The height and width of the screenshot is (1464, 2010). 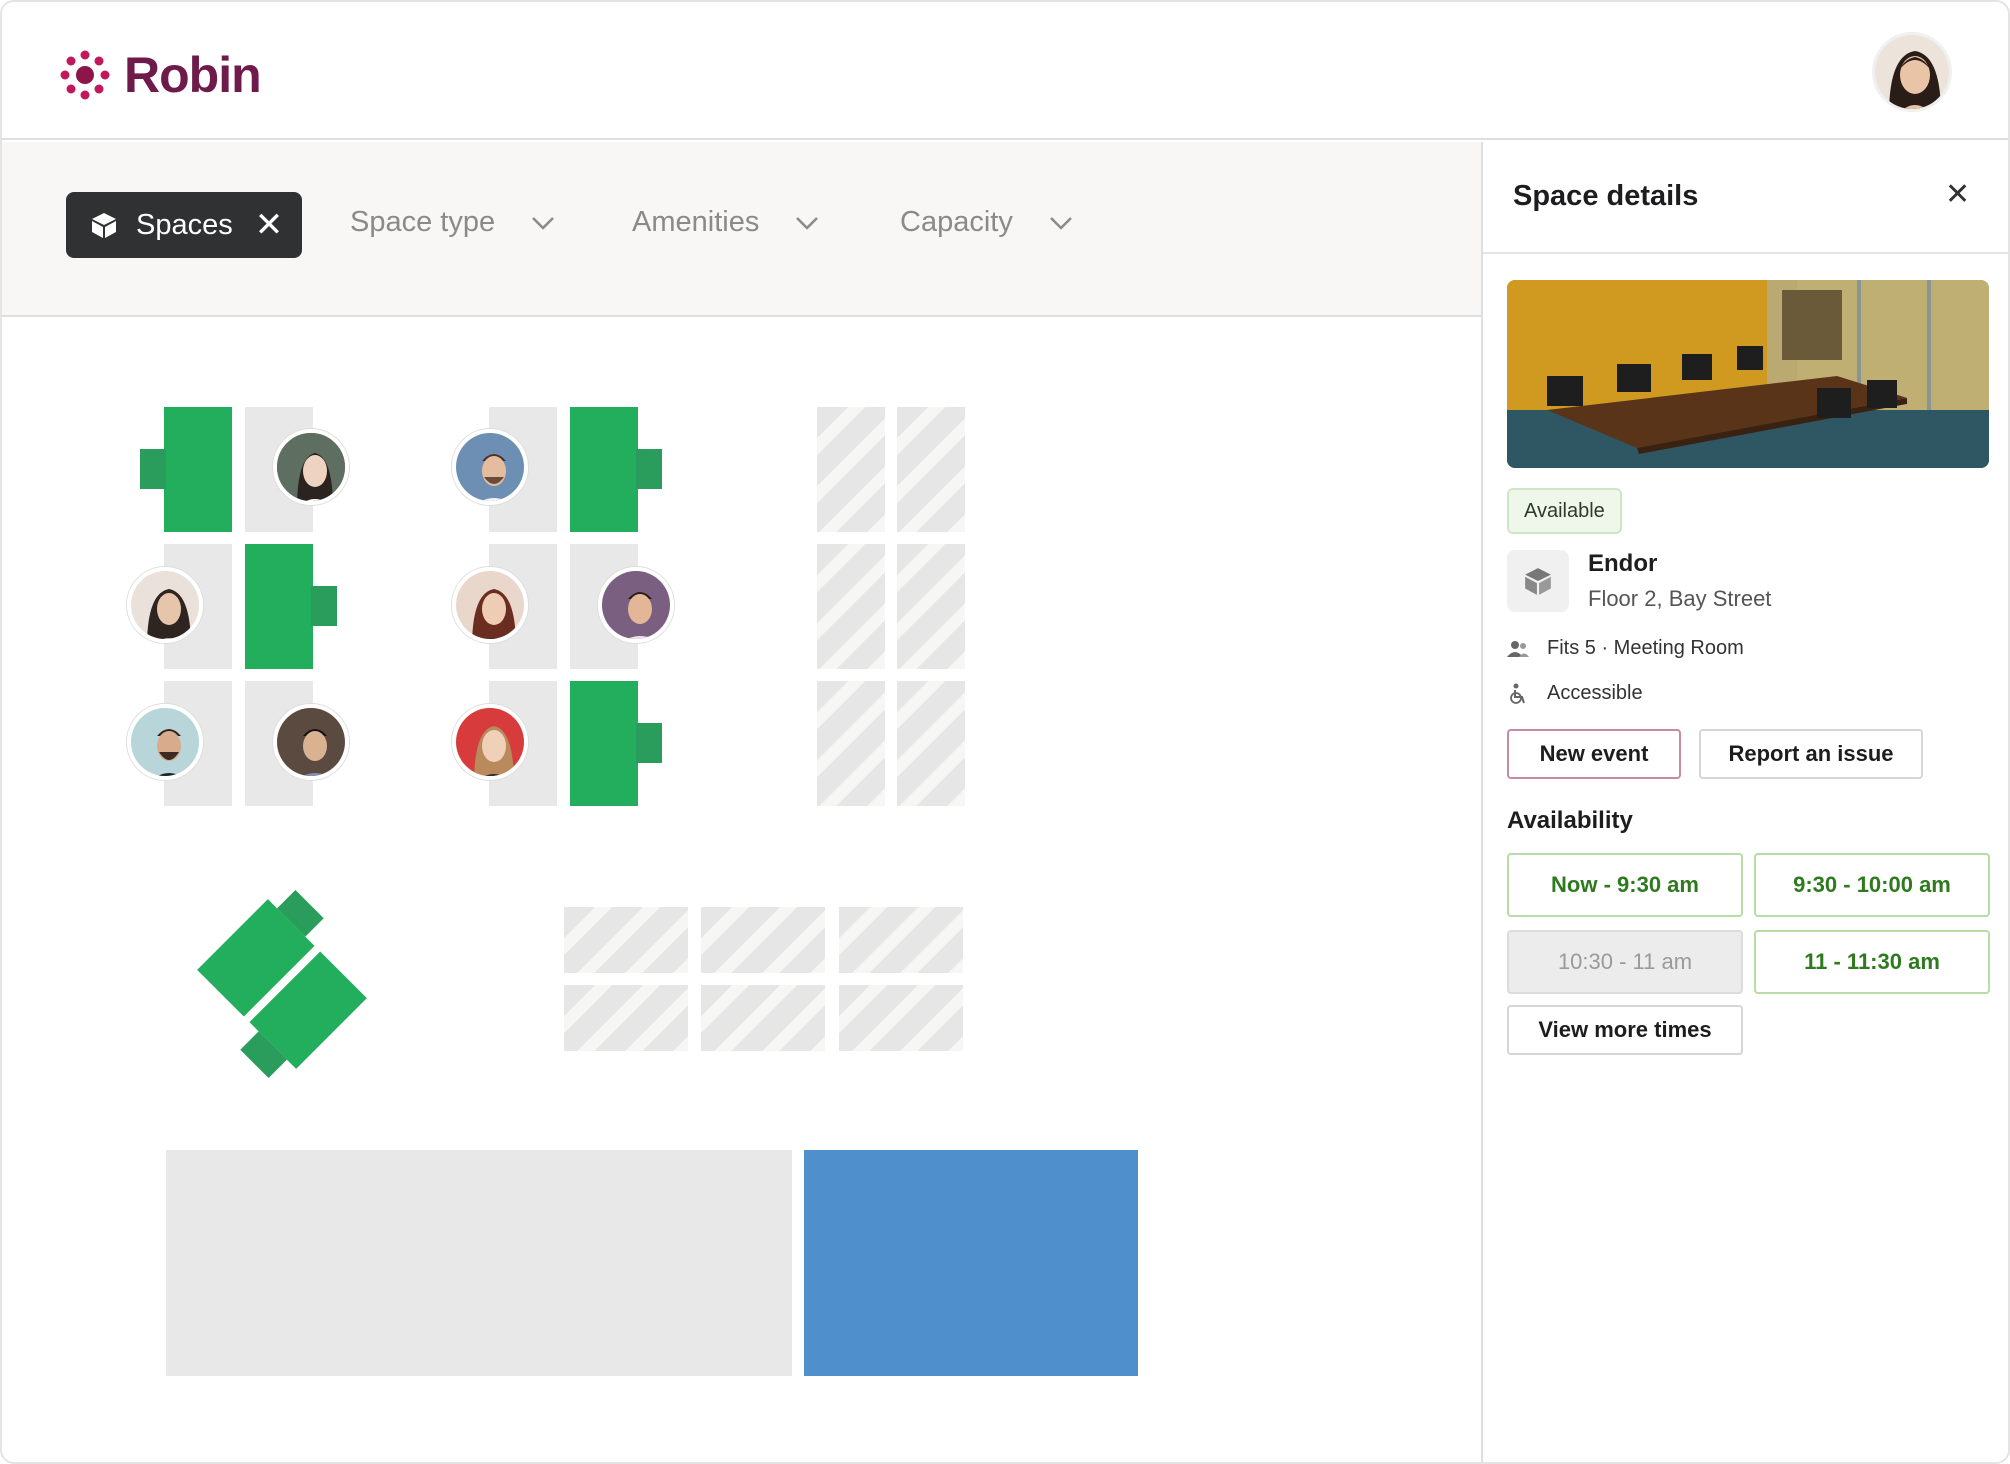 I want to click on report-issue-button: Report an issue, so click(x=1811, y=754).